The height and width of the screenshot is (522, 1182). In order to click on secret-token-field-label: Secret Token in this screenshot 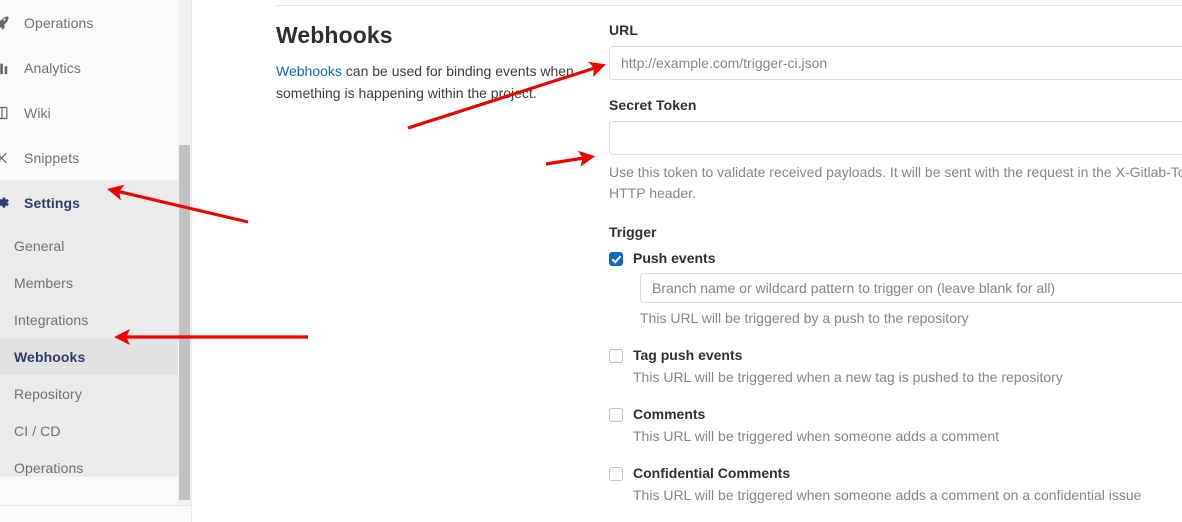, I will do `click(653, 105)`.